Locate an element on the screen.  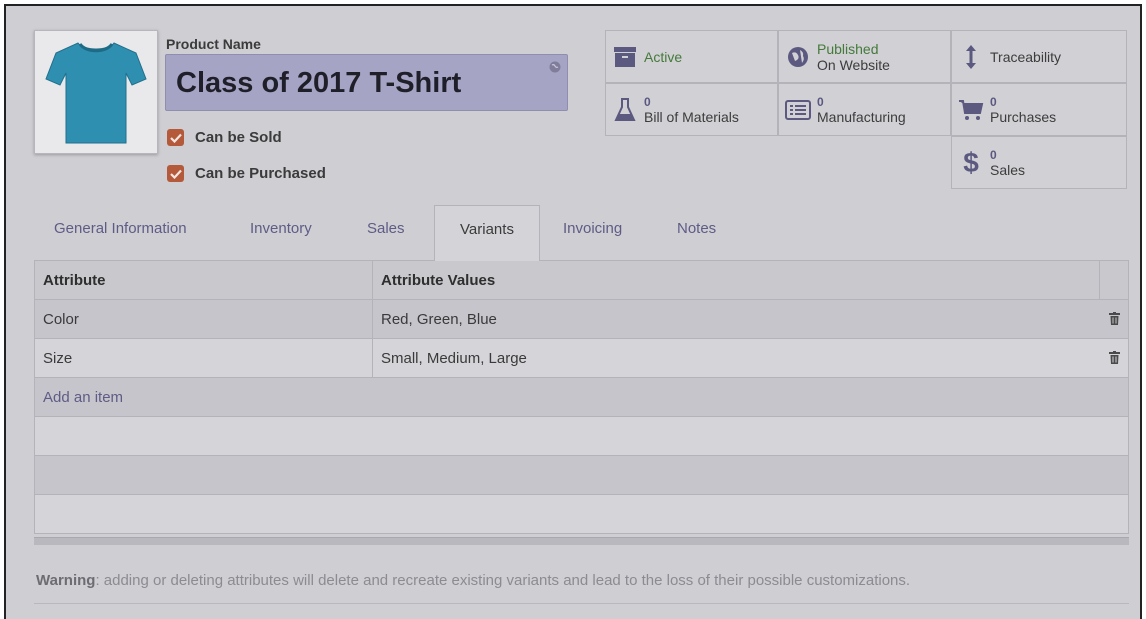
flask-icon is located at coordinates (625, 109).